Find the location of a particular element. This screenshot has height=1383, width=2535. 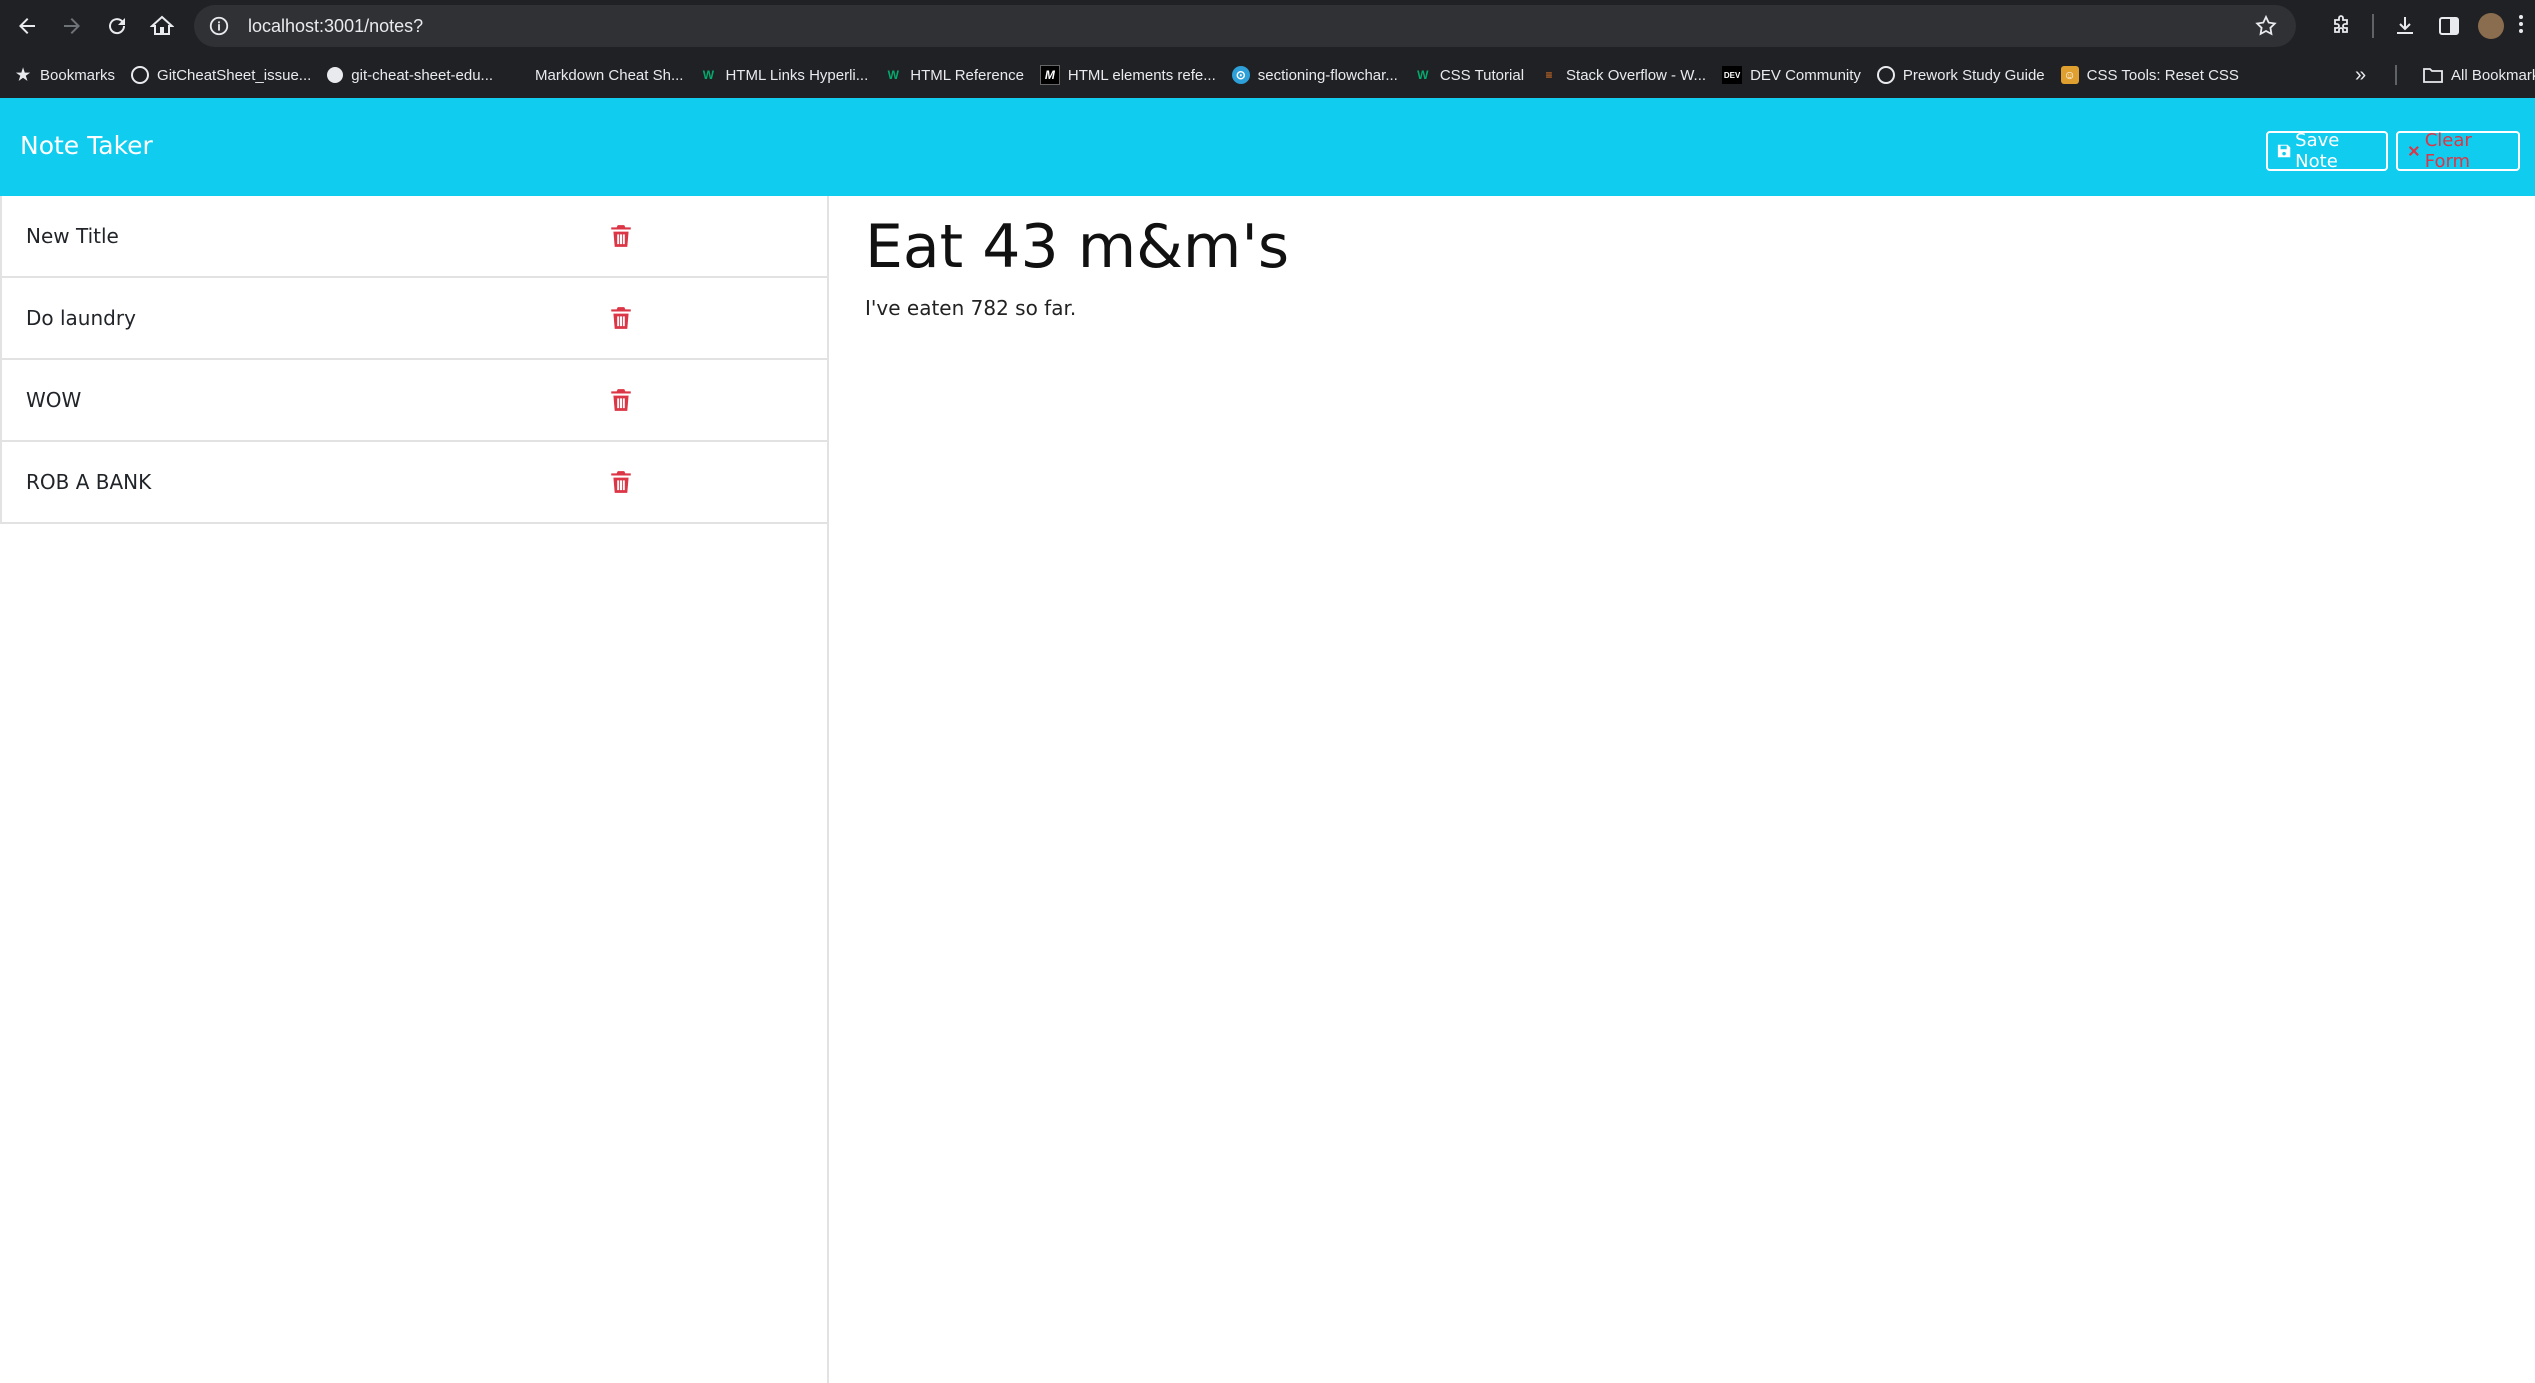

reload-button is located at coordinates (117, 26).